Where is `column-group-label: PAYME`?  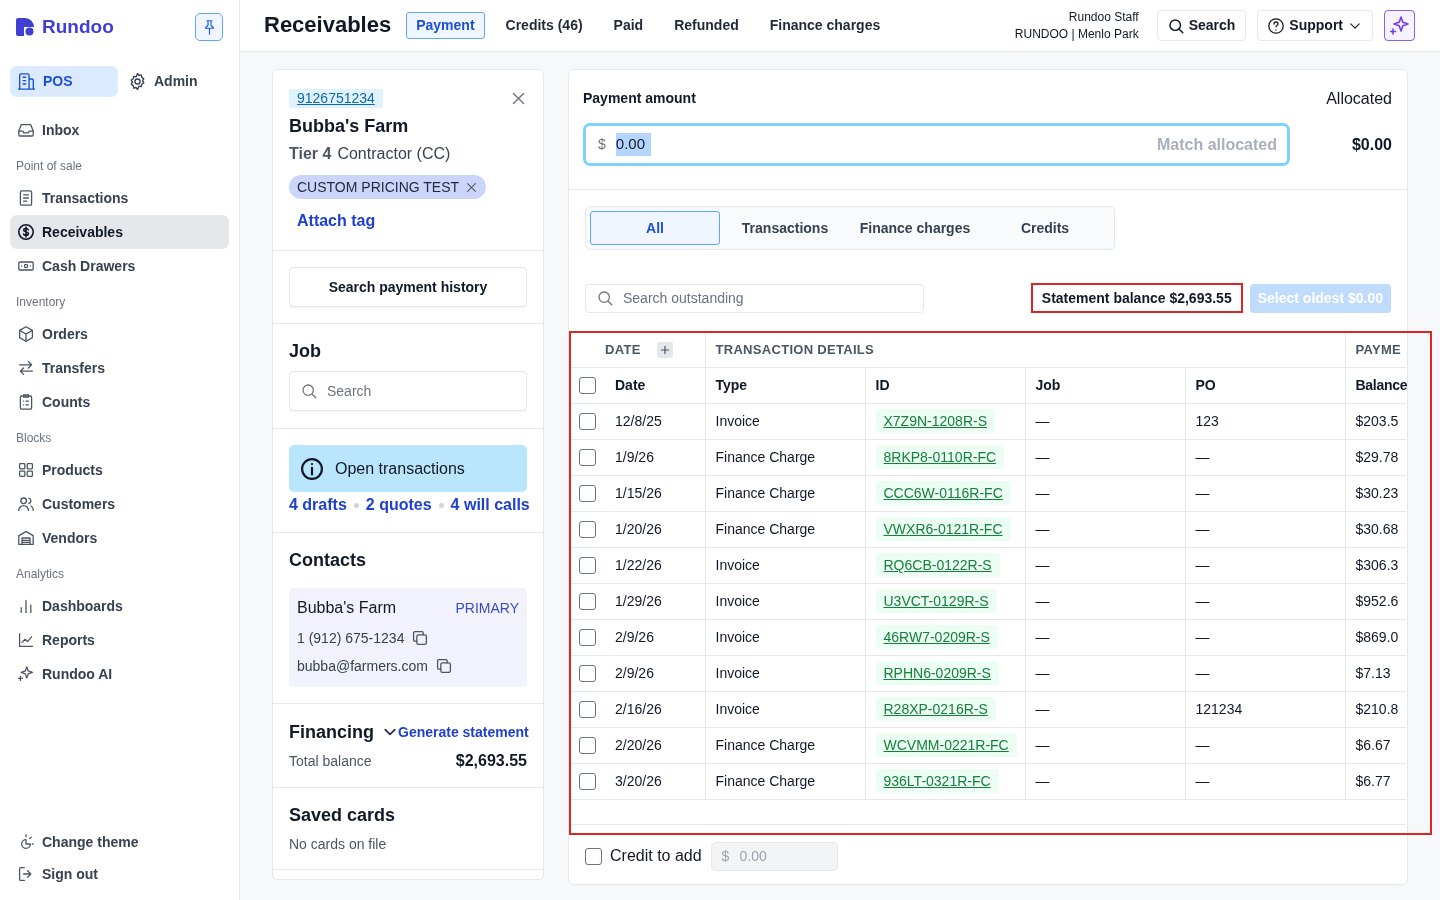
column-group-label: PAYME is located at coordinates (1378, 349).